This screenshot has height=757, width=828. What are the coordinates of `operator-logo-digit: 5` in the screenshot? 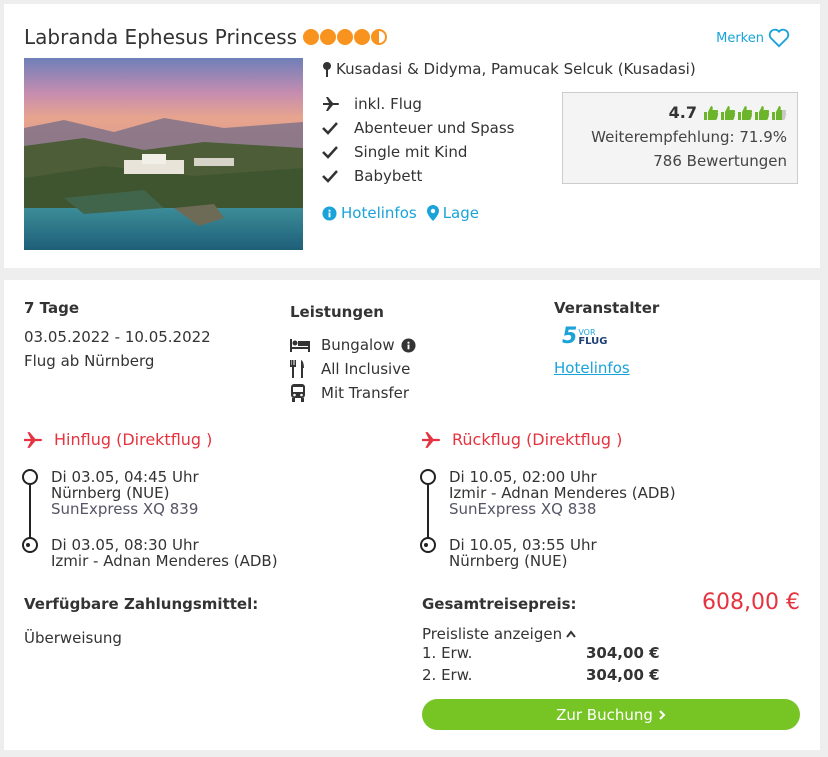 It's located at (570, 336).